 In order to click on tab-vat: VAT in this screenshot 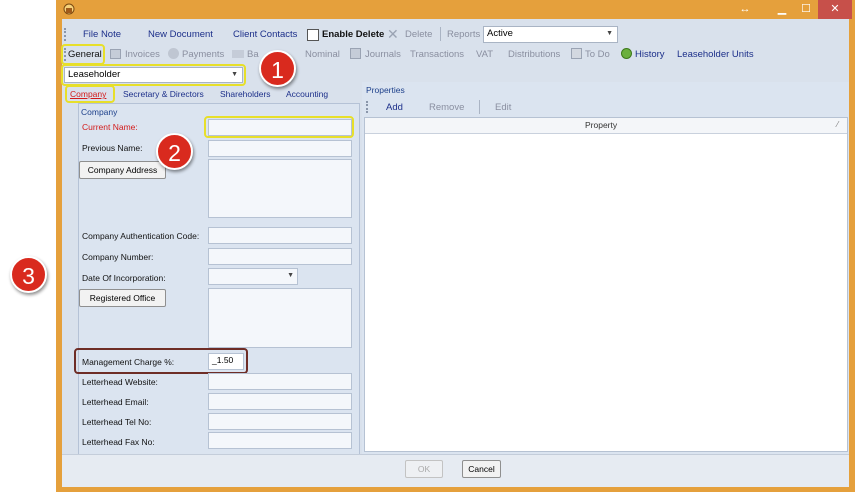, I will do `click(484, 54)`.